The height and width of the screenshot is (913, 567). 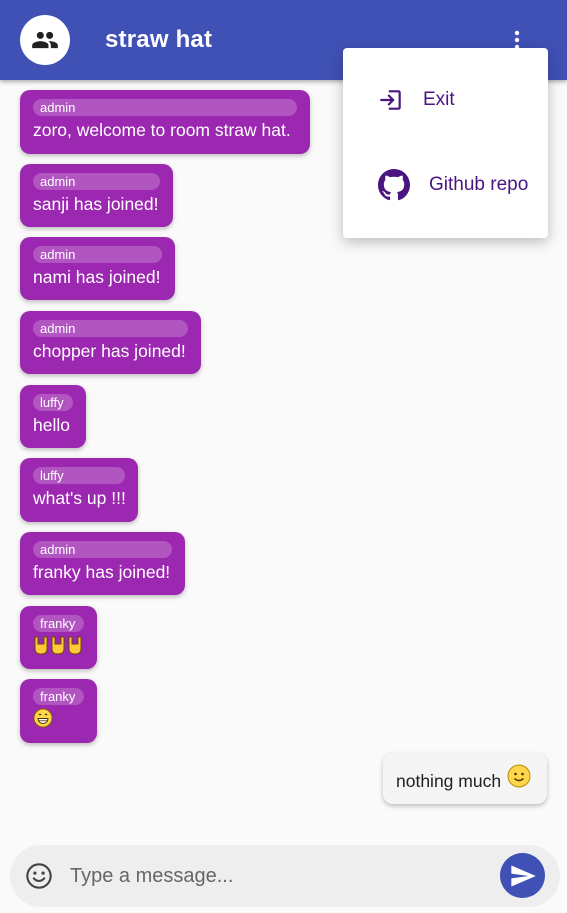 What do you see at coordinates (102, 572) in the screenshot?
I see `message-text: franky has joined!` at bounding box center [102, 572].